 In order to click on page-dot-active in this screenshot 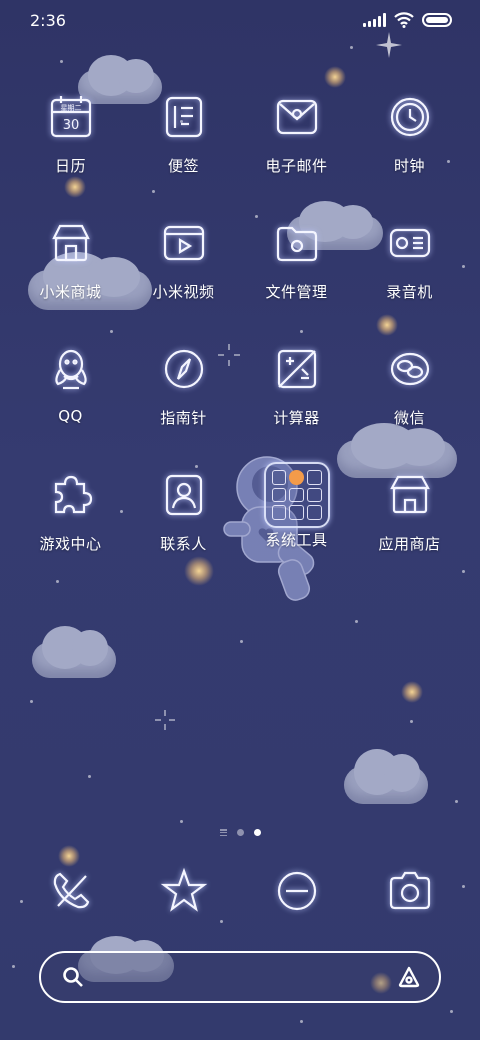, I will do `click(257, 832)`.